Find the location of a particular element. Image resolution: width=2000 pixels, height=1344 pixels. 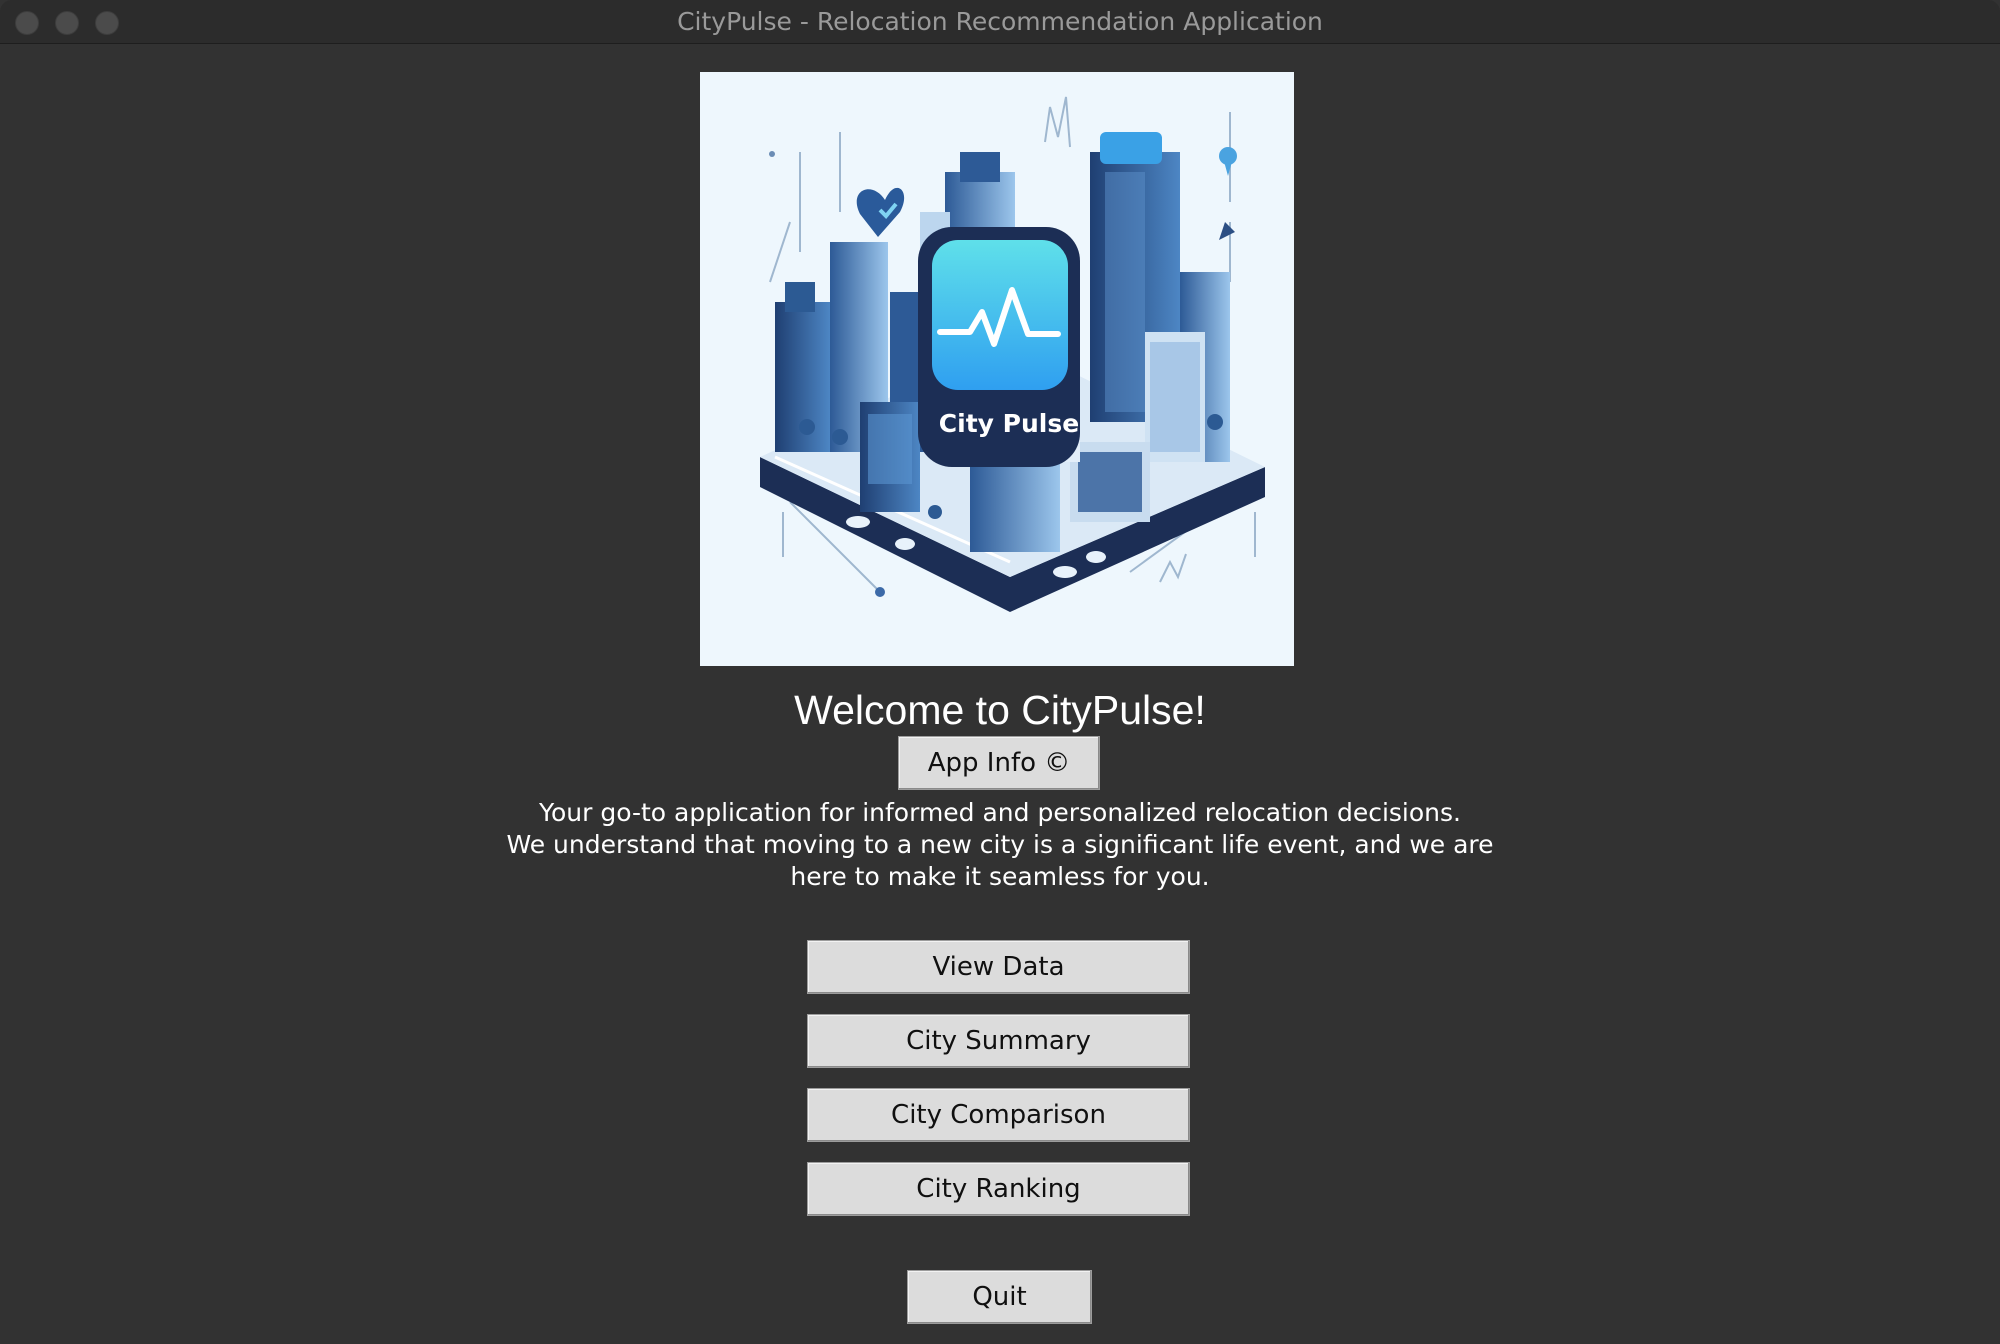

city-ranking-button: City Ranking is located at coordinates (998, 1189).